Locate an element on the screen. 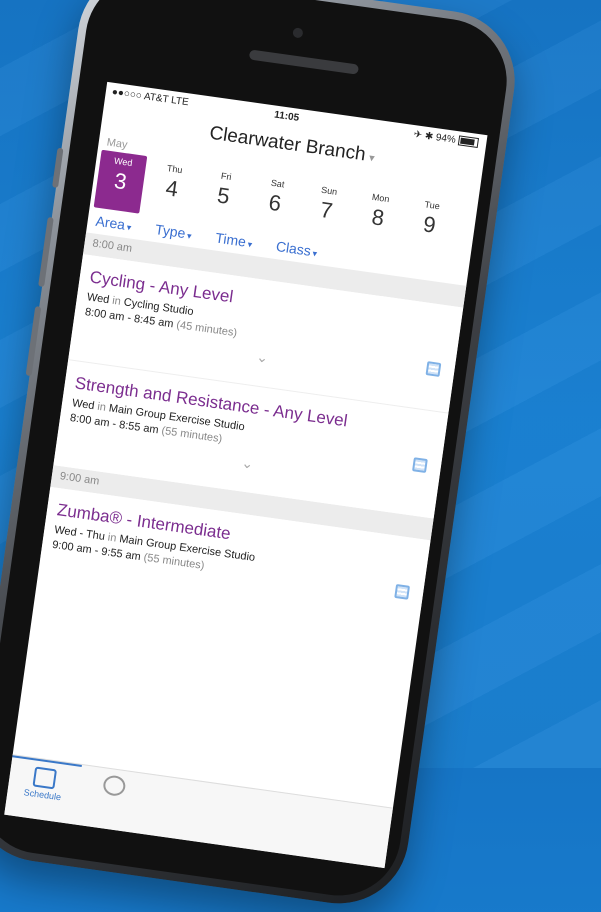 Image resolution: width=601 pixels, height=912 pixels. date-item-mon: Mon 8 is located at coordinates (378, 218).